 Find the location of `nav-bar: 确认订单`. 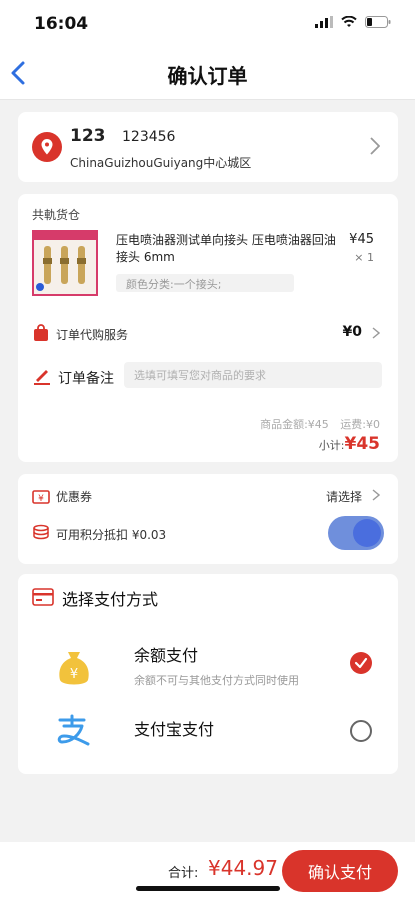

nav-bar: 确认订单 is located at coordinates (207, 73).